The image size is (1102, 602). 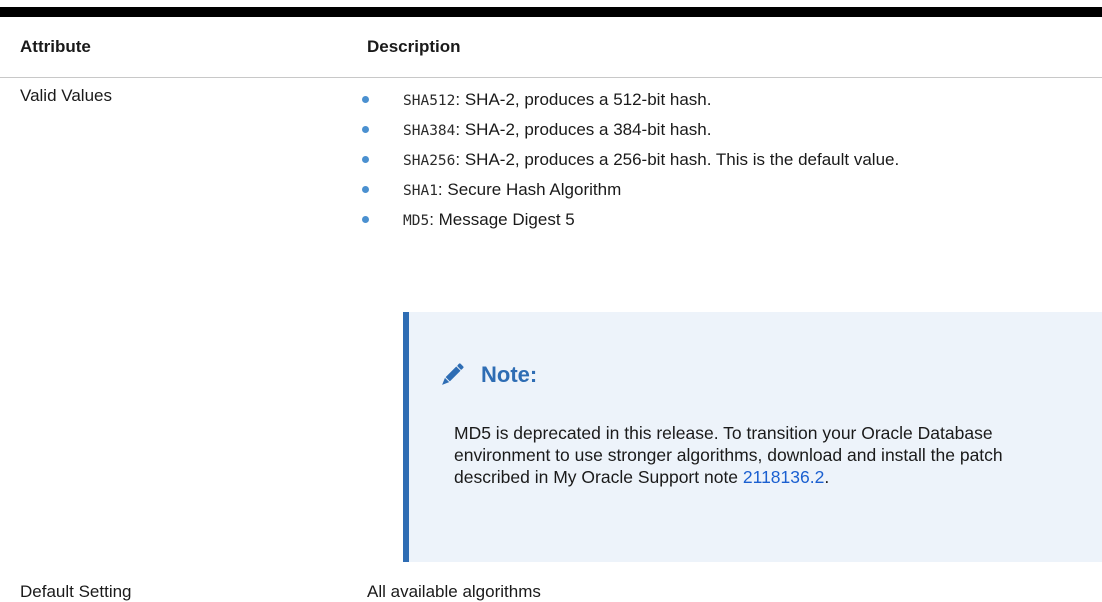 What do you see at coordinates (827, 477) in the screenshot?
I see `note-period: .` at bounding box center [827, 477].